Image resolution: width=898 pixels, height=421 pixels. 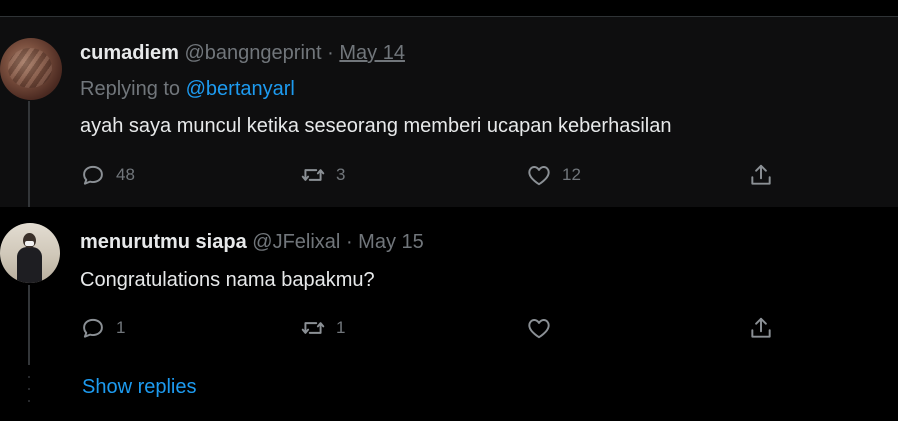 What do you see at coordinates (130, 89) in the screenshot?
I see `replying-to-label: Replying to` at bounding box center [130, 89].